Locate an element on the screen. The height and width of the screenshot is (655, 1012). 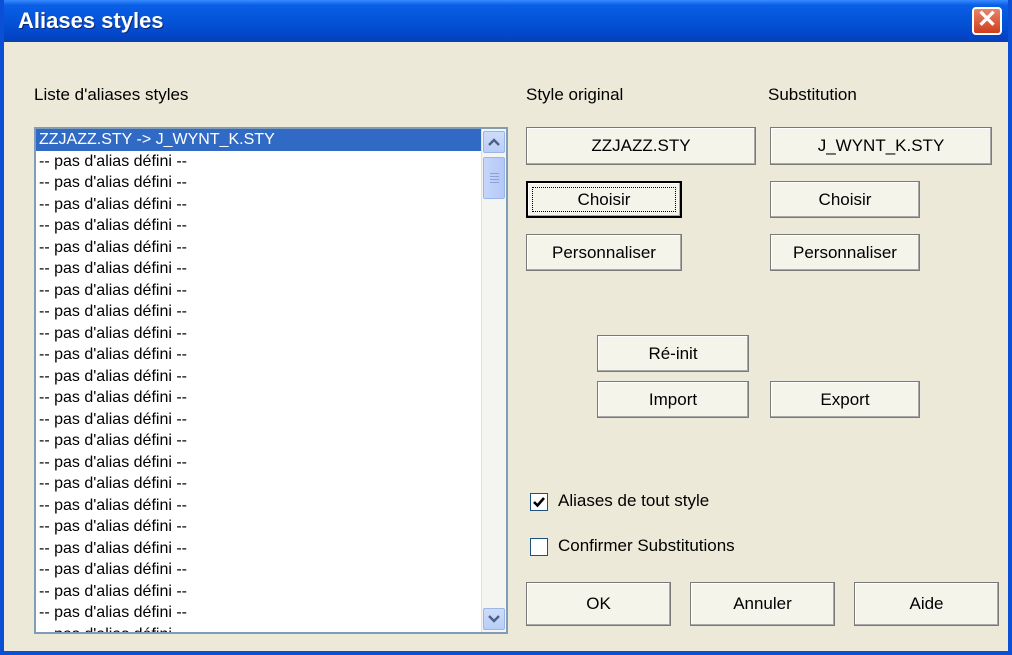
checkmark-icon is located at coordinates (539, 502).